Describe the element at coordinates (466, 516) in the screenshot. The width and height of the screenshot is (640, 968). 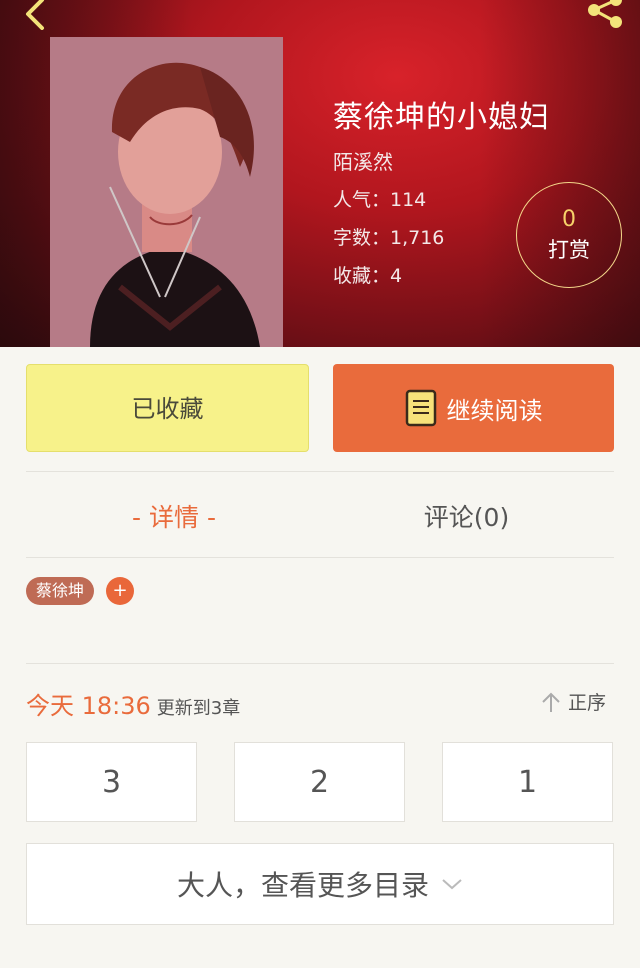
I see `tab-comments: 评论(0)` at that location.